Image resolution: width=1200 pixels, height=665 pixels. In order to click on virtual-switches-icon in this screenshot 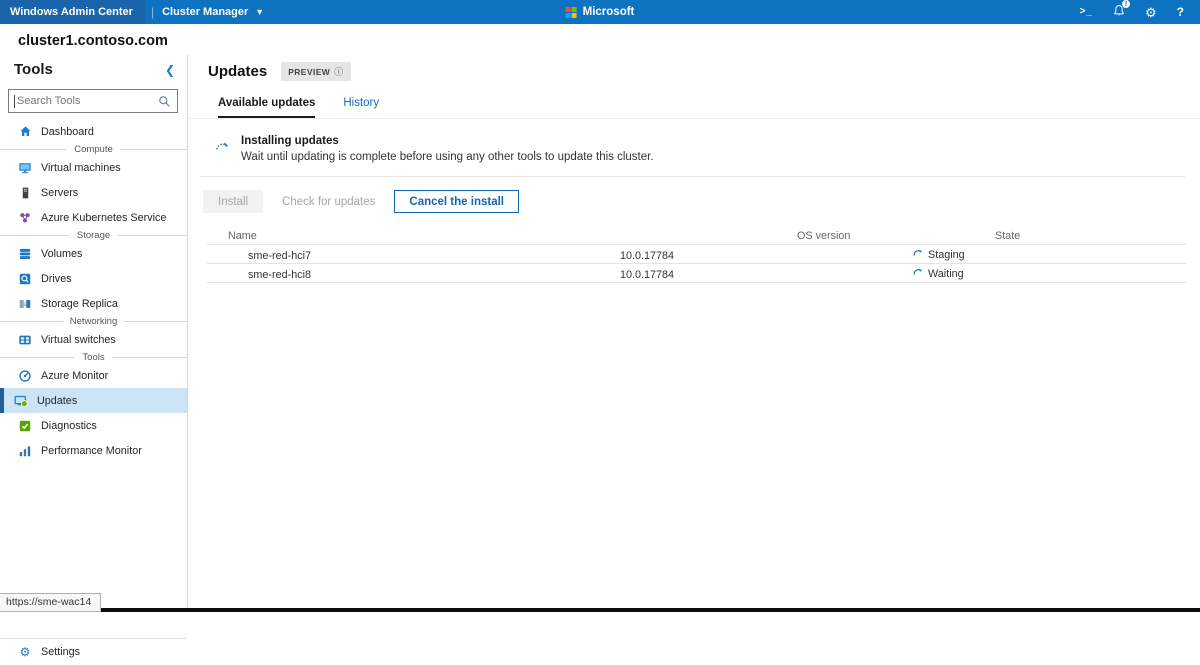, I will do `click(25, 340)`.